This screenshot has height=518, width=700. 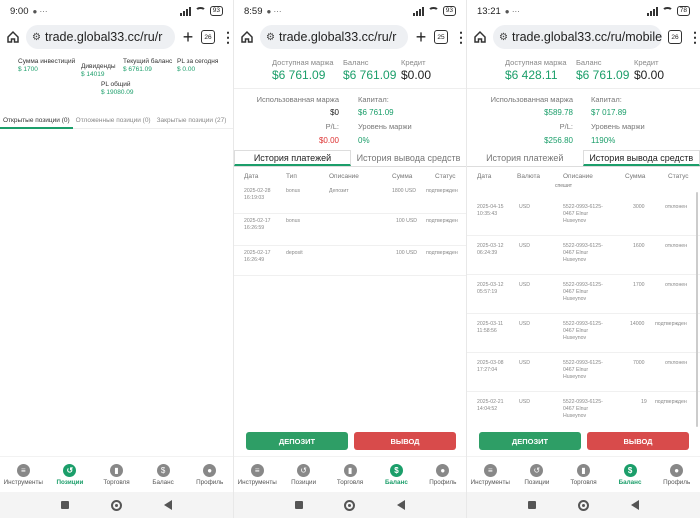 I want to click on history-icon: ↺, so click(x=304, y=470).